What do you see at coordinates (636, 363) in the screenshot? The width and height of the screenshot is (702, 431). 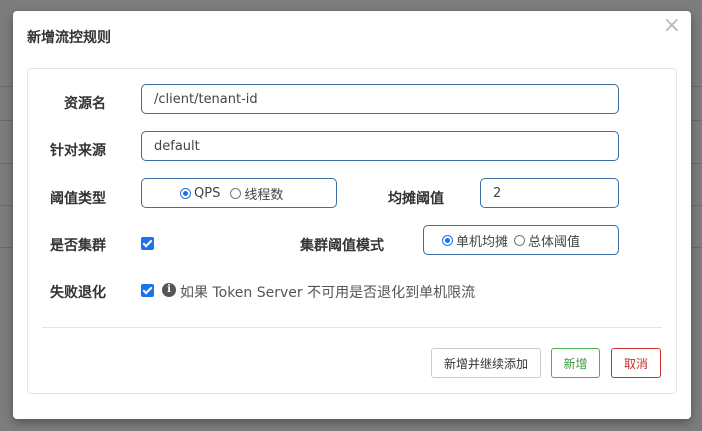 I see `cancel-button: 取消` at bounding box center [636, 363].